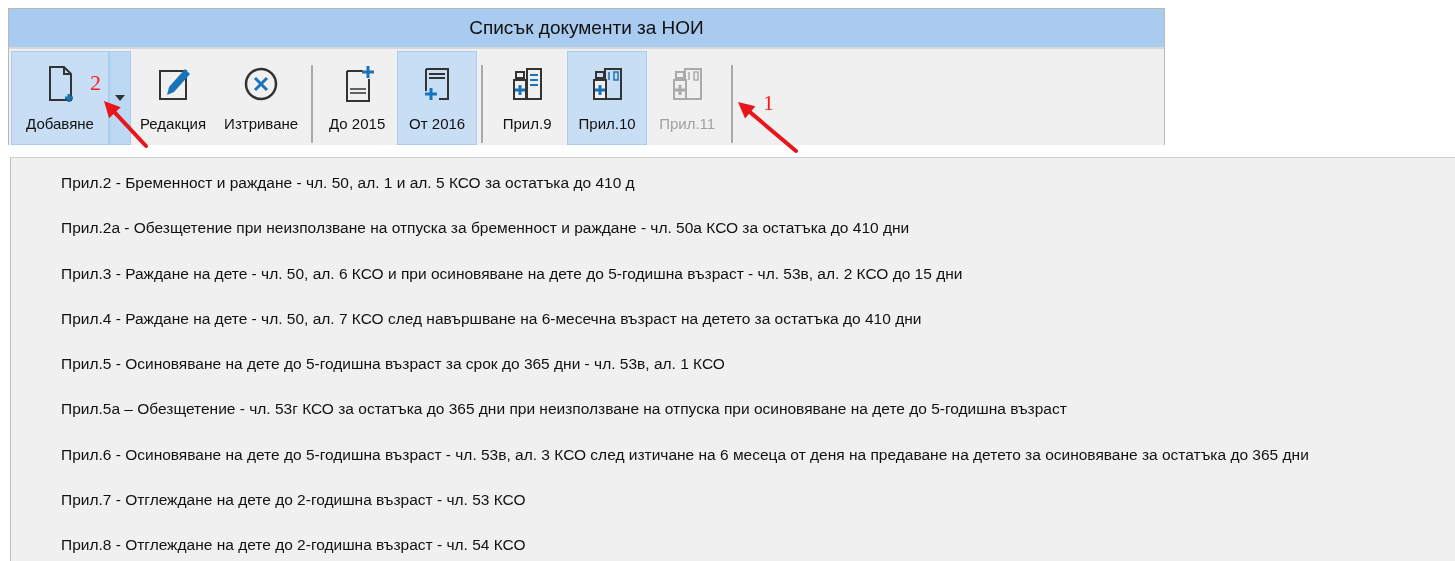 Image resolution: width=1455 pixels, height=561 pixels. What do you see at coordinates (607, 98) in the screenshot?
I see `toolbar-button: Прил.10` at bounding box center [607, 98].